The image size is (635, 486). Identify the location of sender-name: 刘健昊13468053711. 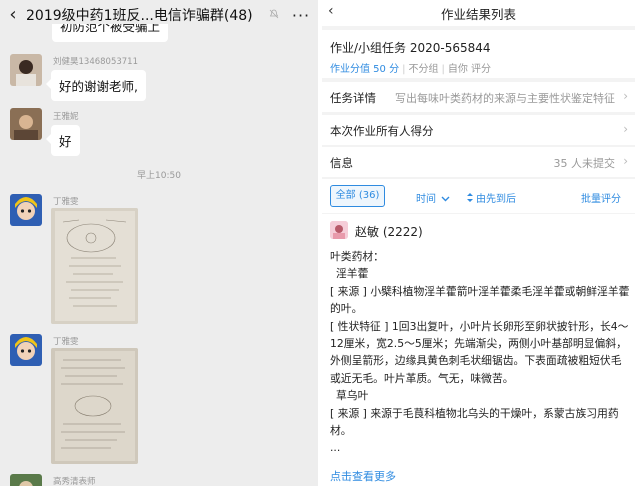
(95, 62).